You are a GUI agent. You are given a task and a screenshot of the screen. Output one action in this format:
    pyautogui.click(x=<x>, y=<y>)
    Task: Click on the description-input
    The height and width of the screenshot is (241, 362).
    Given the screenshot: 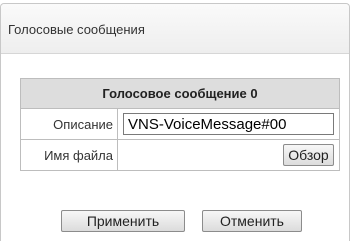 What is the action you would take?
    pyautogui.click(x=228, y=124)
    